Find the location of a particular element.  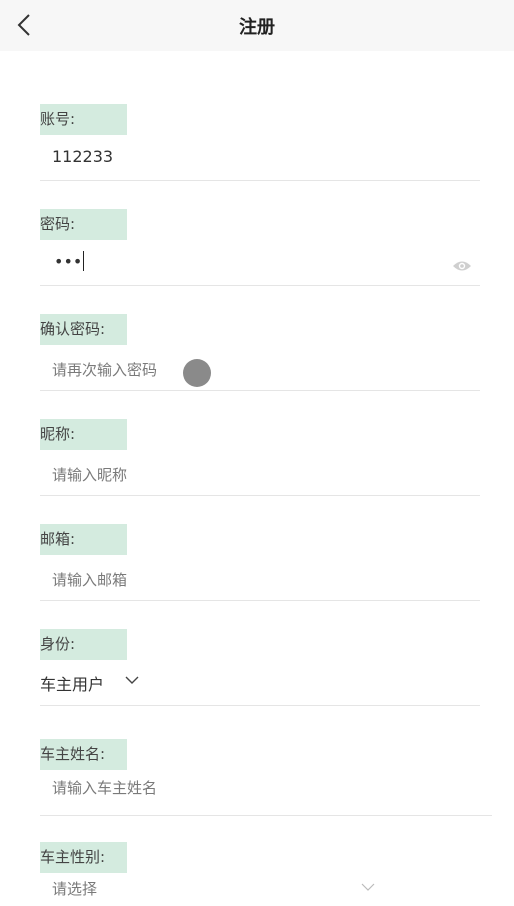

account-label: 账号: is located at coordinates (83, 119).